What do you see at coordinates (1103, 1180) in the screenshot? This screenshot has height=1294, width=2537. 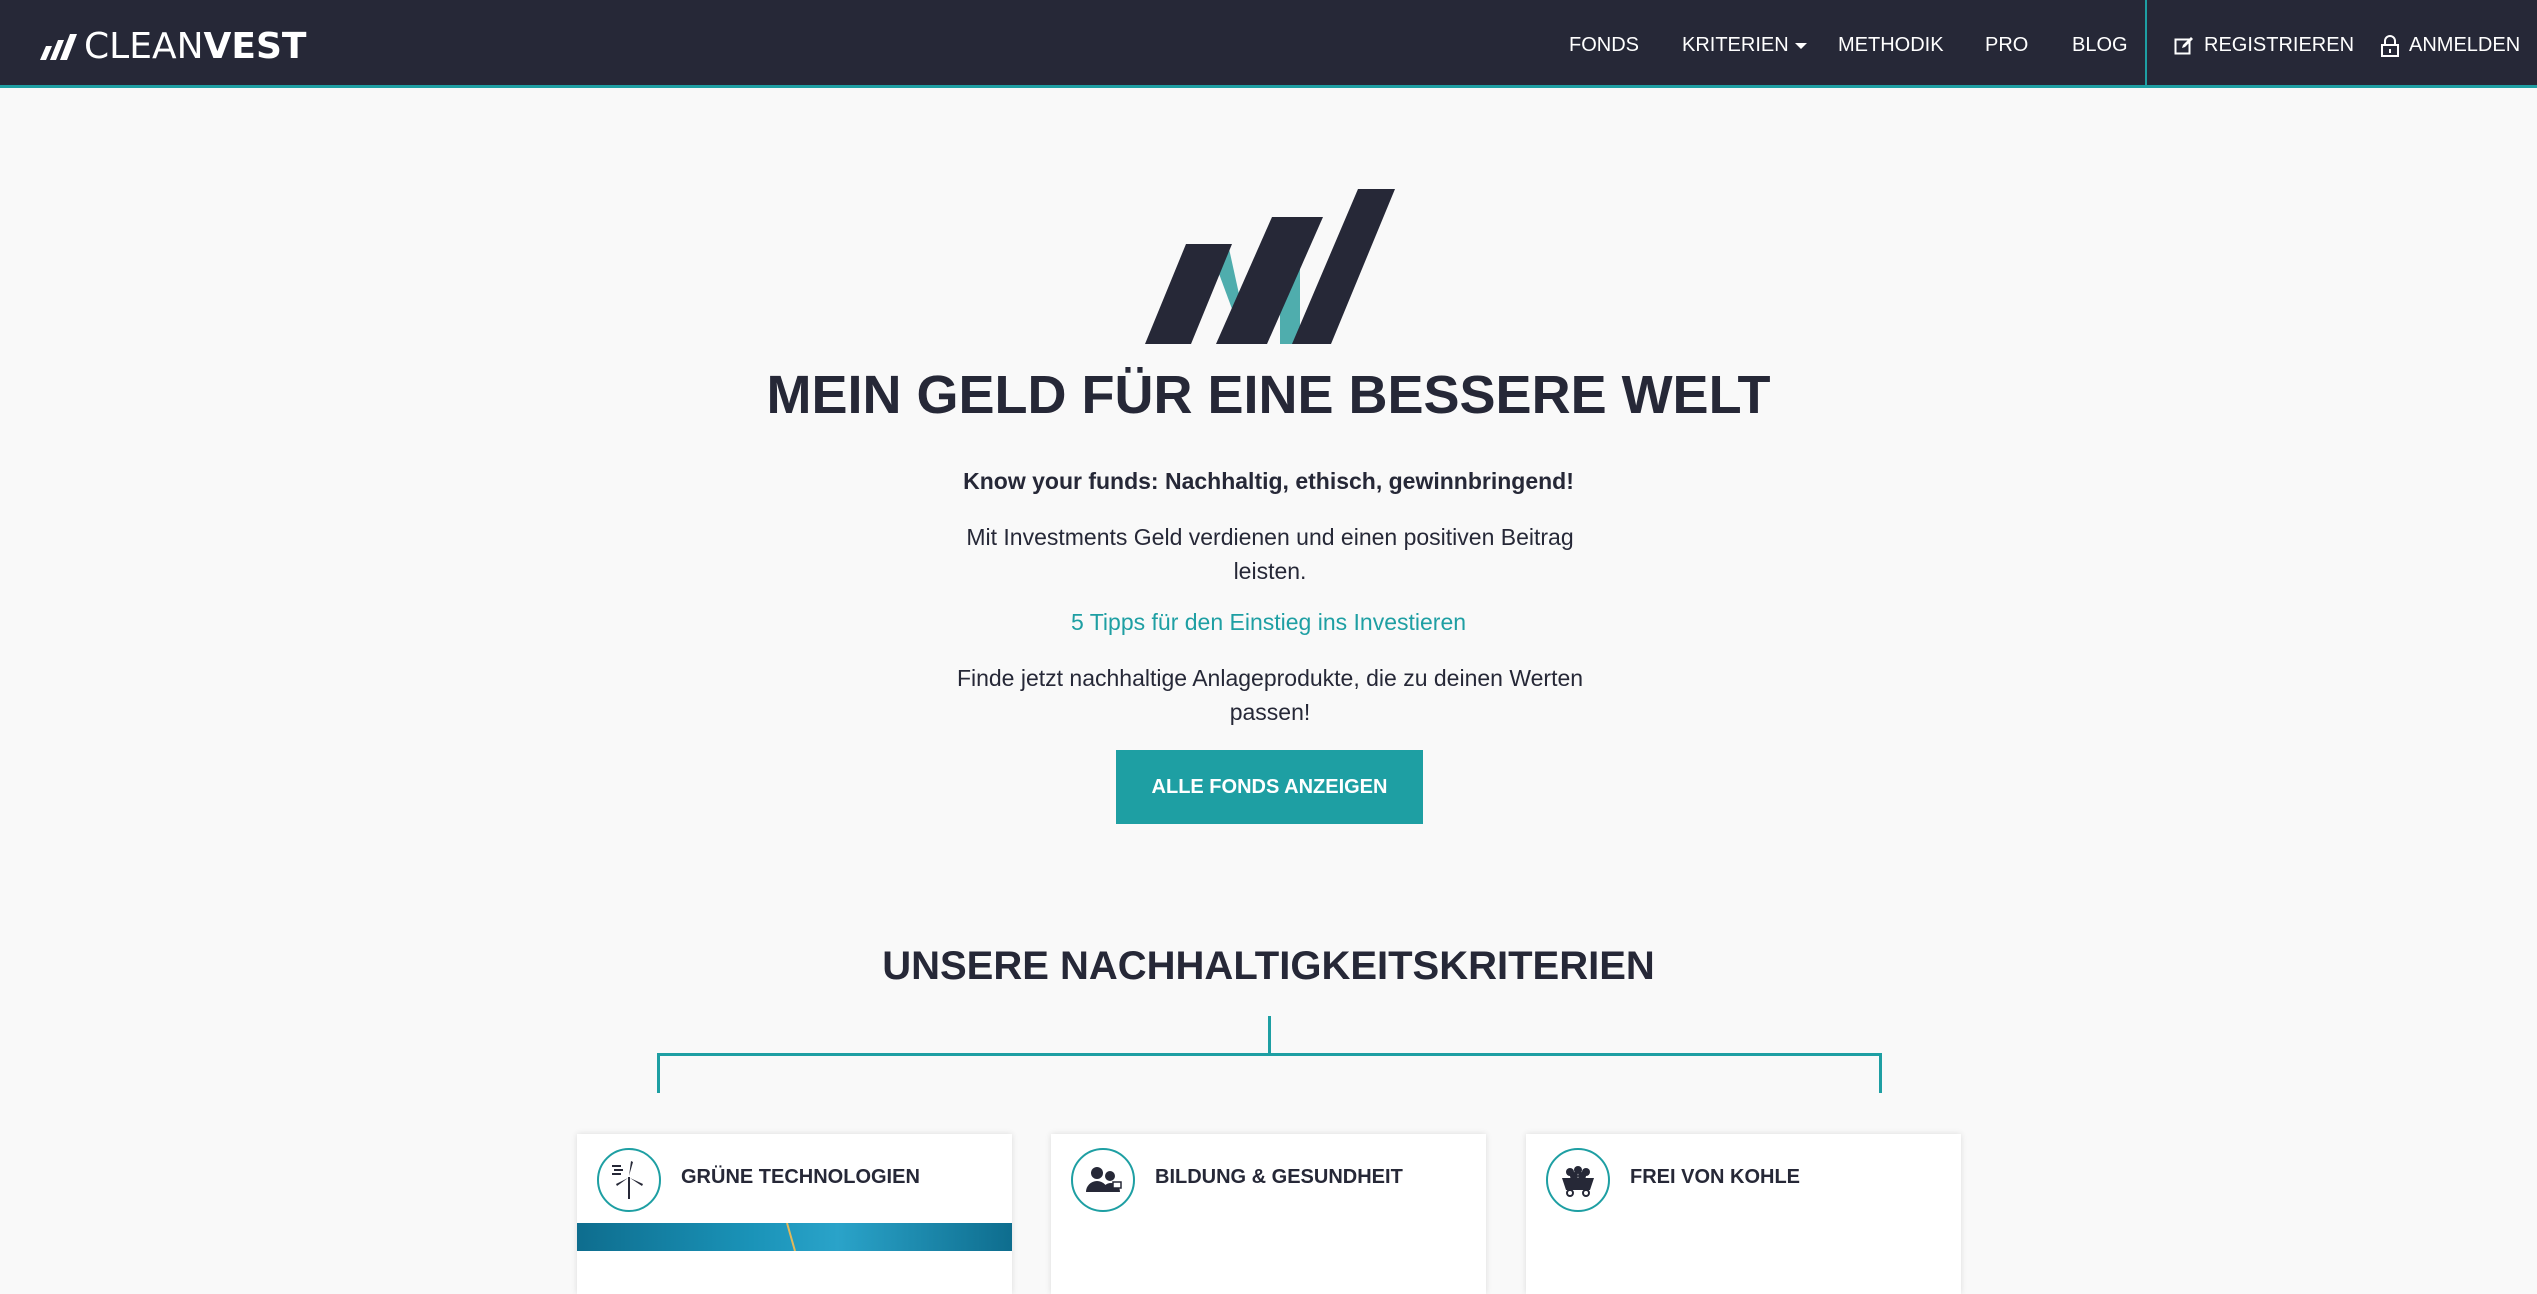 I see `people-icon` at bounding box center [1103, 1180].